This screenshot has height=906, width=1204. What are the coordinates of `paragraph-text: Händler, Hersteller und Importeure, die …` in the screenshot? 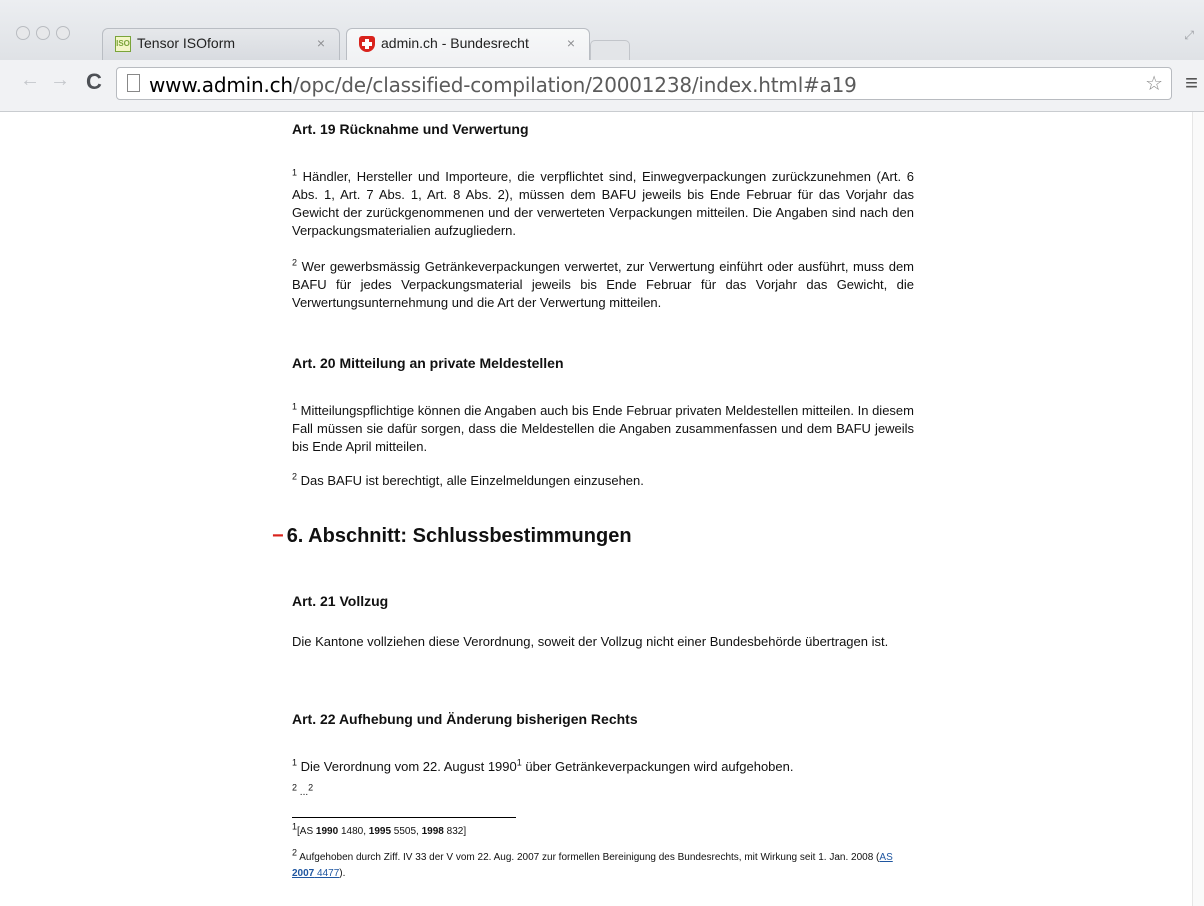 It's located at (603, 203).